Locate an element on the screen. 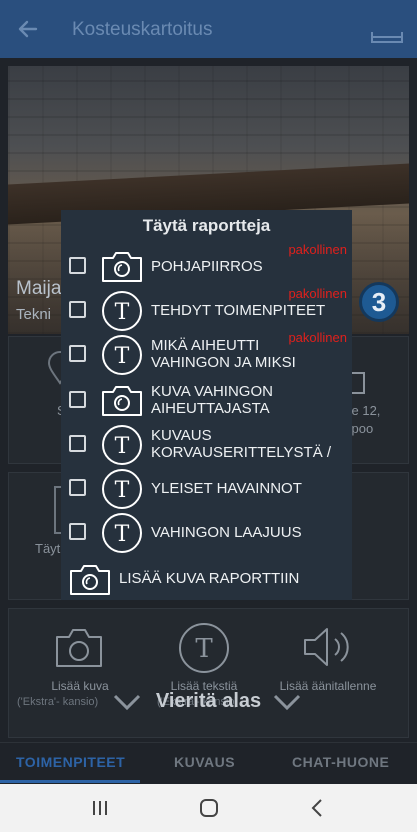 The image size is (417, 832). scroll-down-hint: Vieritä alas is located at coordinates (208, 701).